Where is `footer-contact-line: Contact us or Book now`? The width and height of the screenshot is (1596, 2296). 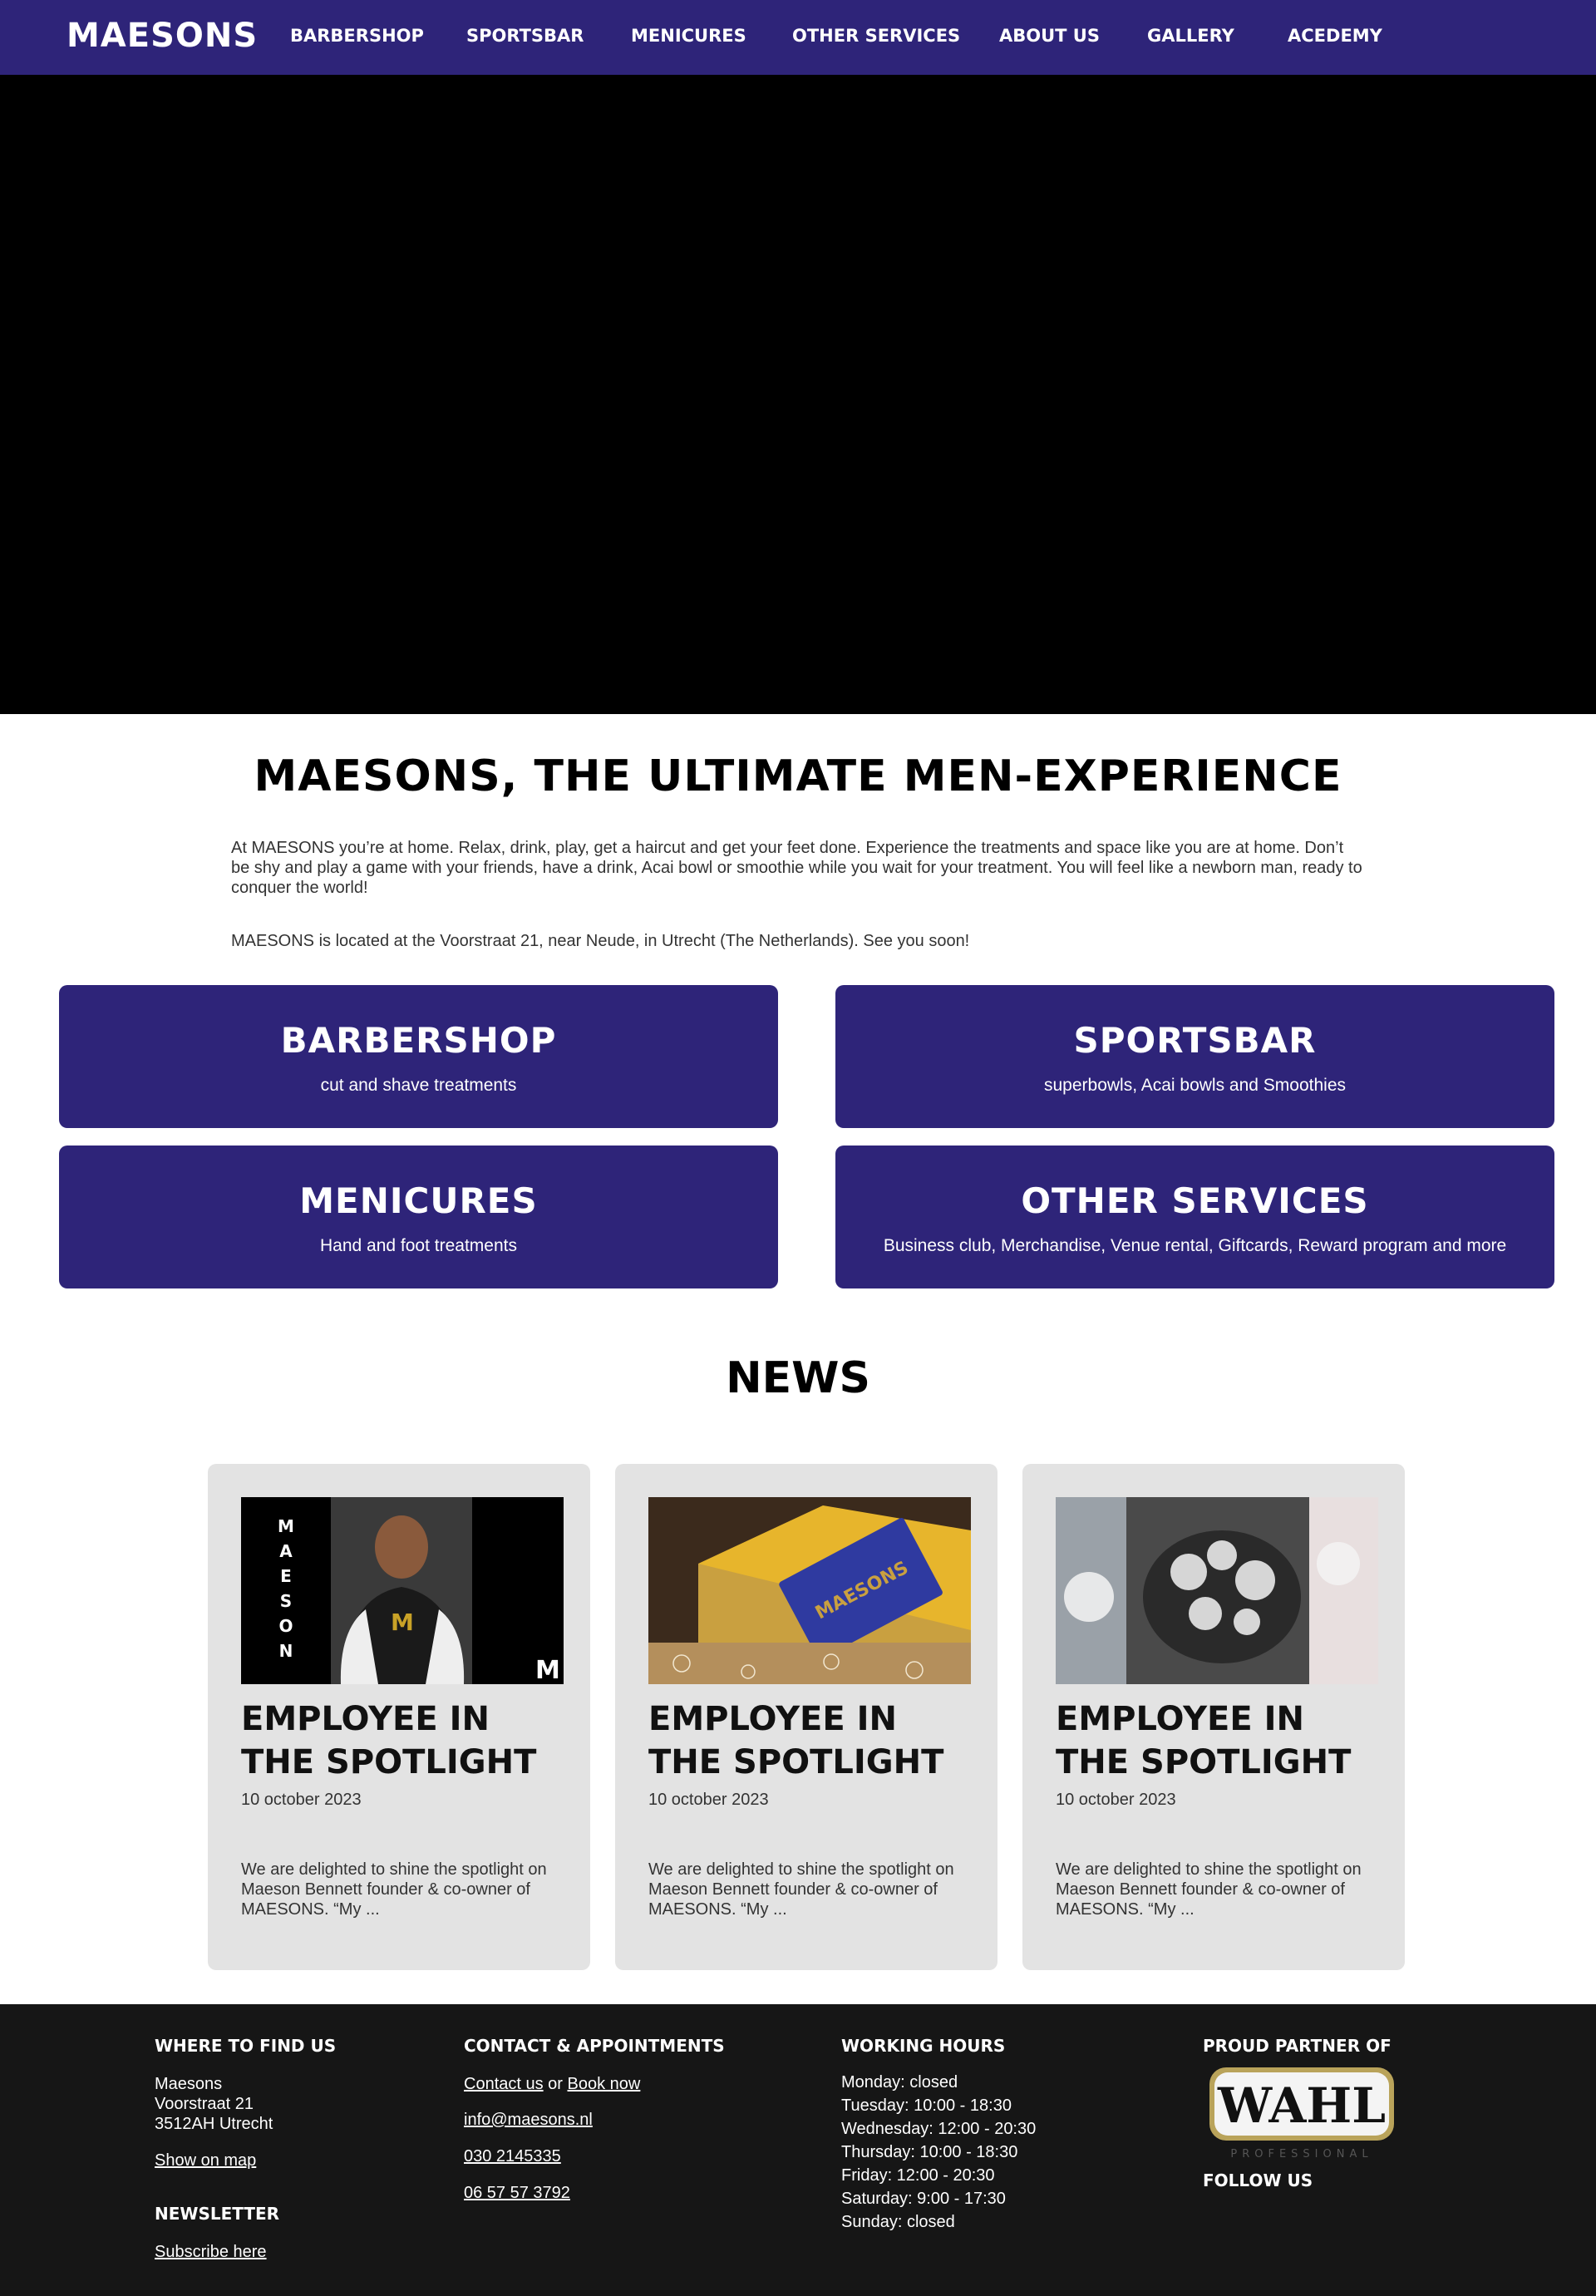
footer-contact-line: Contact us or Book now is located at coordinates (552, 2084).